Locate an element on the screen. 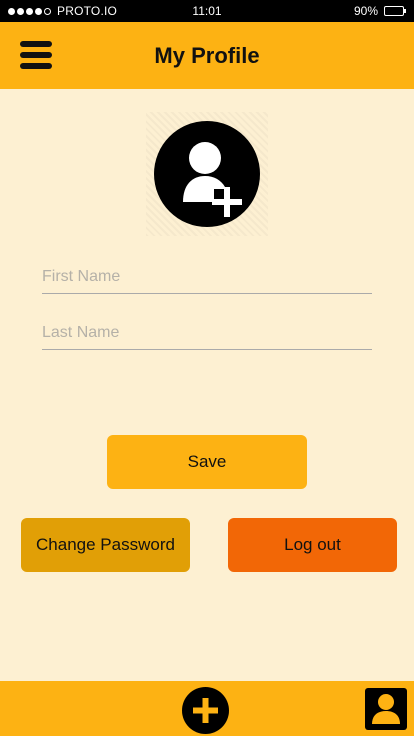 This screenshot has width=414, height=736. header-bar: My Profile is located at coordinates (207, 55).